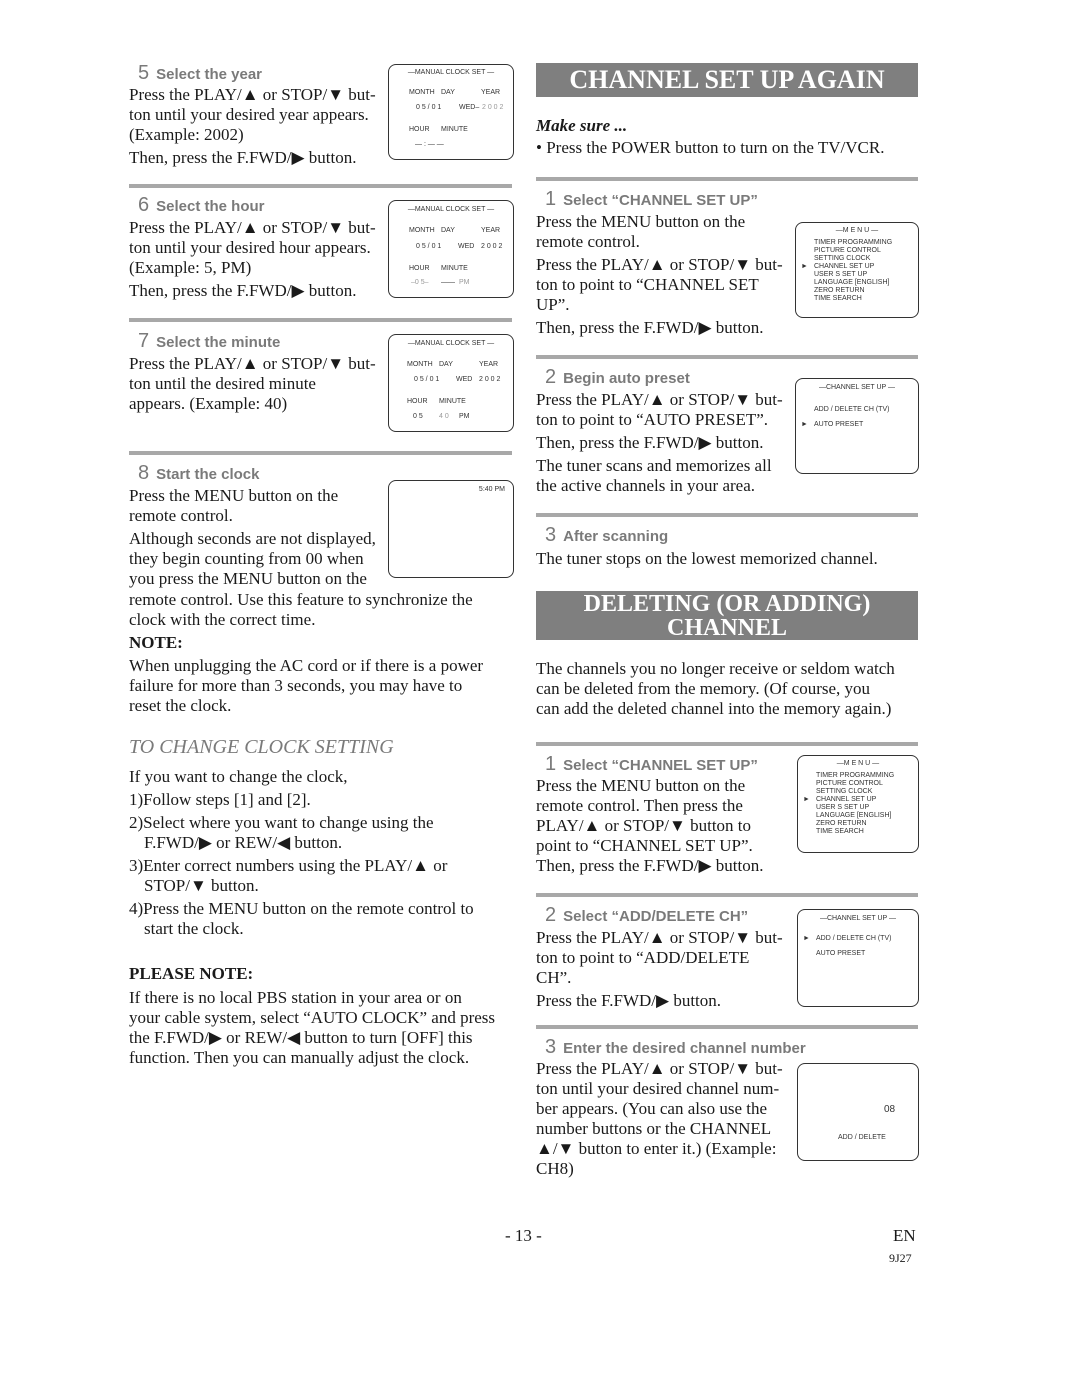 The width and height of the screenshot is (1080, 1397). Describe the element at coordinates (839, 424) in the screenshot. I see `menu-item-selected: AUTO PRESET` at that location.